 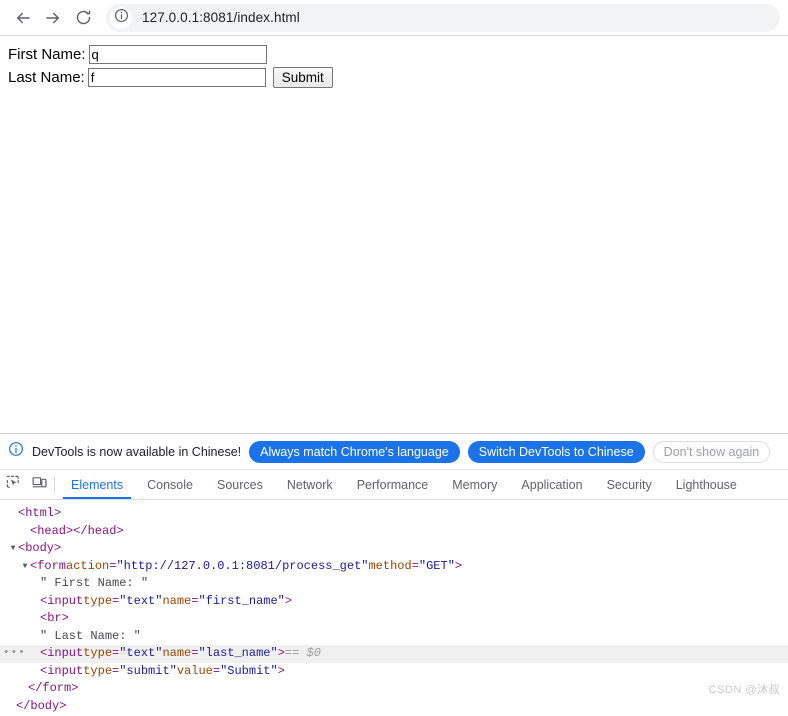 What do you see at coordinates (711, 451) in the screenshot?
I see `dont-show-again-button: Don't show again` at bounding box center [711, 451].